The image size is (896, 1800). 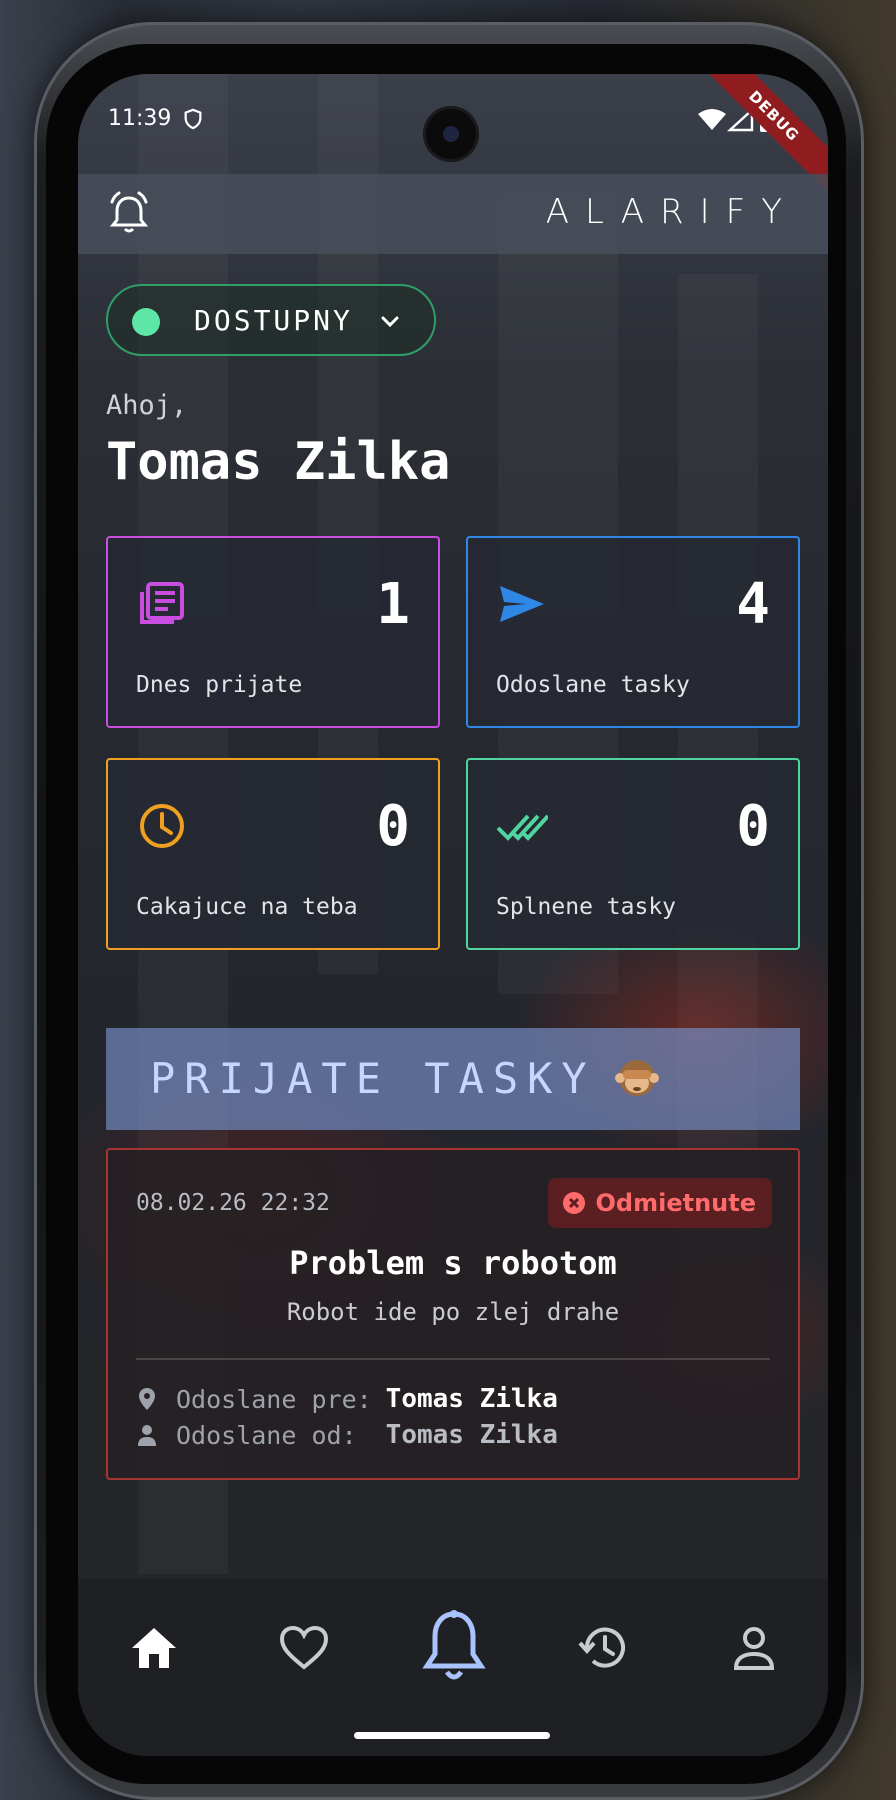 I want to click on home-indicator, so click(x=452, y=1735).